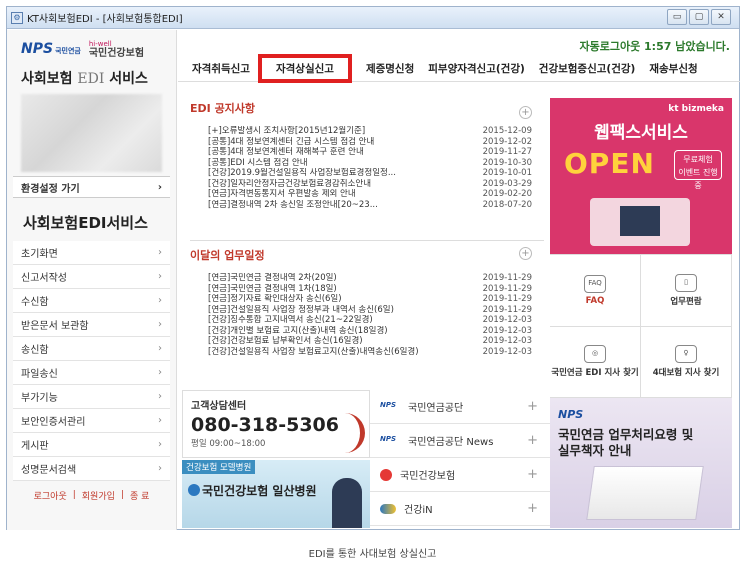 The height and width of the screenshot is (570, 745). Describe the element at coordinates (641, 463) in the screenshot. I see `manual-banner: NPS 국민연금 업무처리요령 및 실무책자 안내` at that location.